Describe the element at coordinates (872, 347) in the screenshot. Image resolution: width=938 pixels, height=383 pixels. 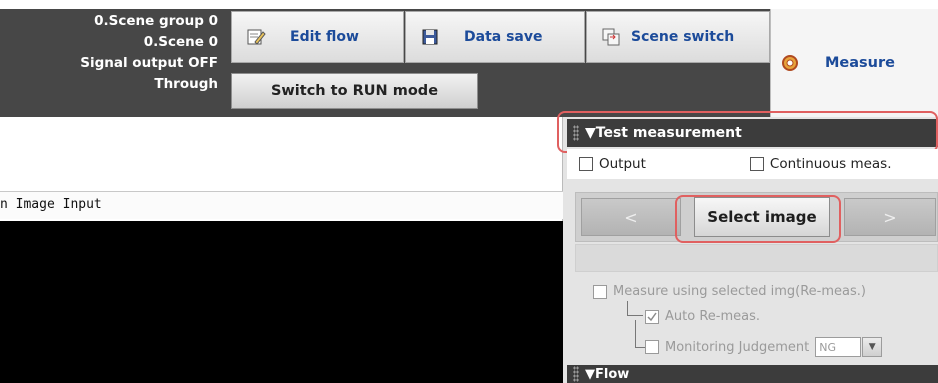
I see `dropdown-arrow-icon: ▼` at that location.